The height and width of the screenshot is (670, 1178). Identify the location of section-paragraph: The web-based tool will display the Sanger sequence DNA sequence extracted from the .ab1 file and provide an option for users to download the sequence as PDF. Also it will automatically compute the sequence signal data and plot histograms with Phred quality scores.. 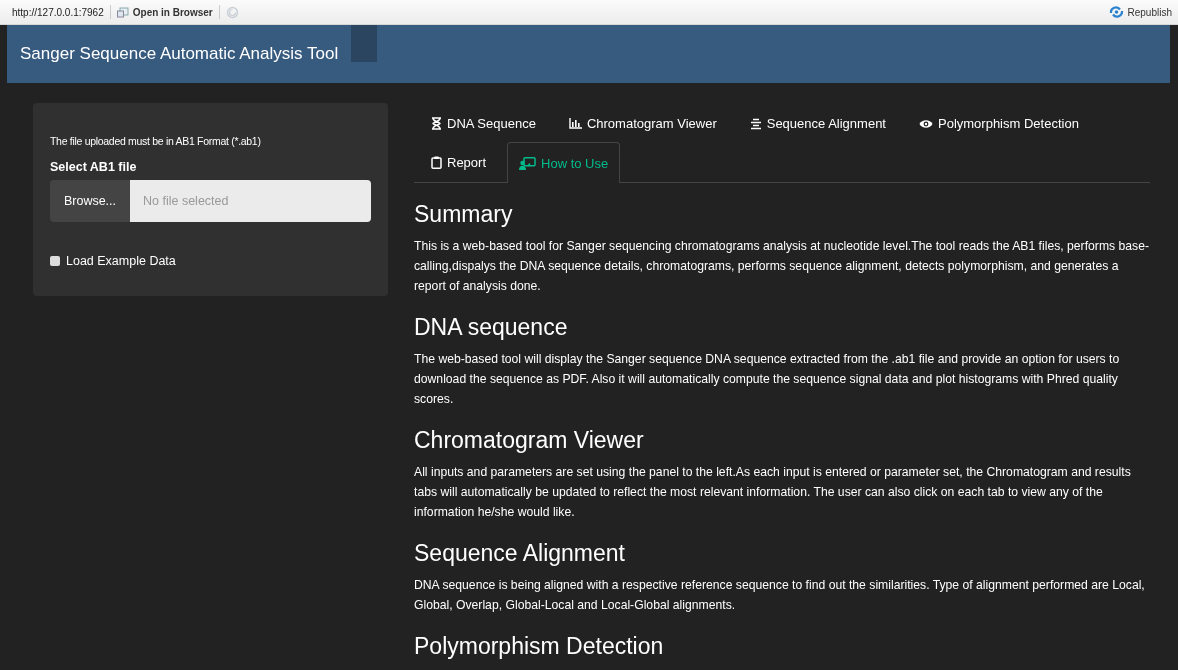
(767, 379).